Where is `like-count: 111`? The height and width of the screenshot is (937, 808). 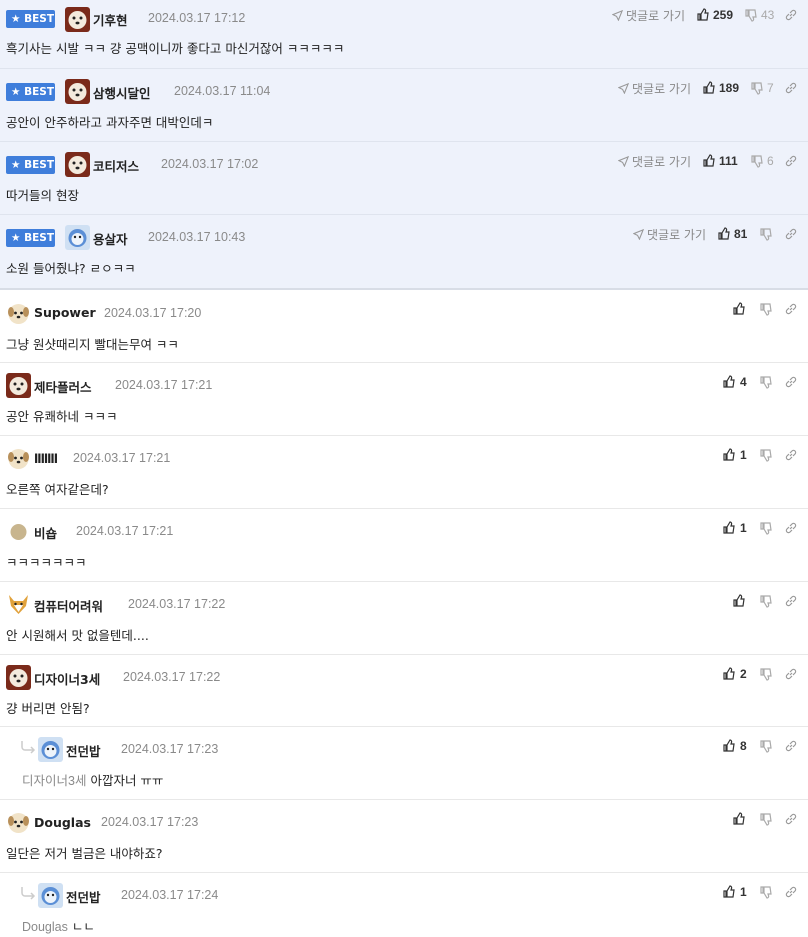
like-count: 111 is located at coordinates (728, 161).